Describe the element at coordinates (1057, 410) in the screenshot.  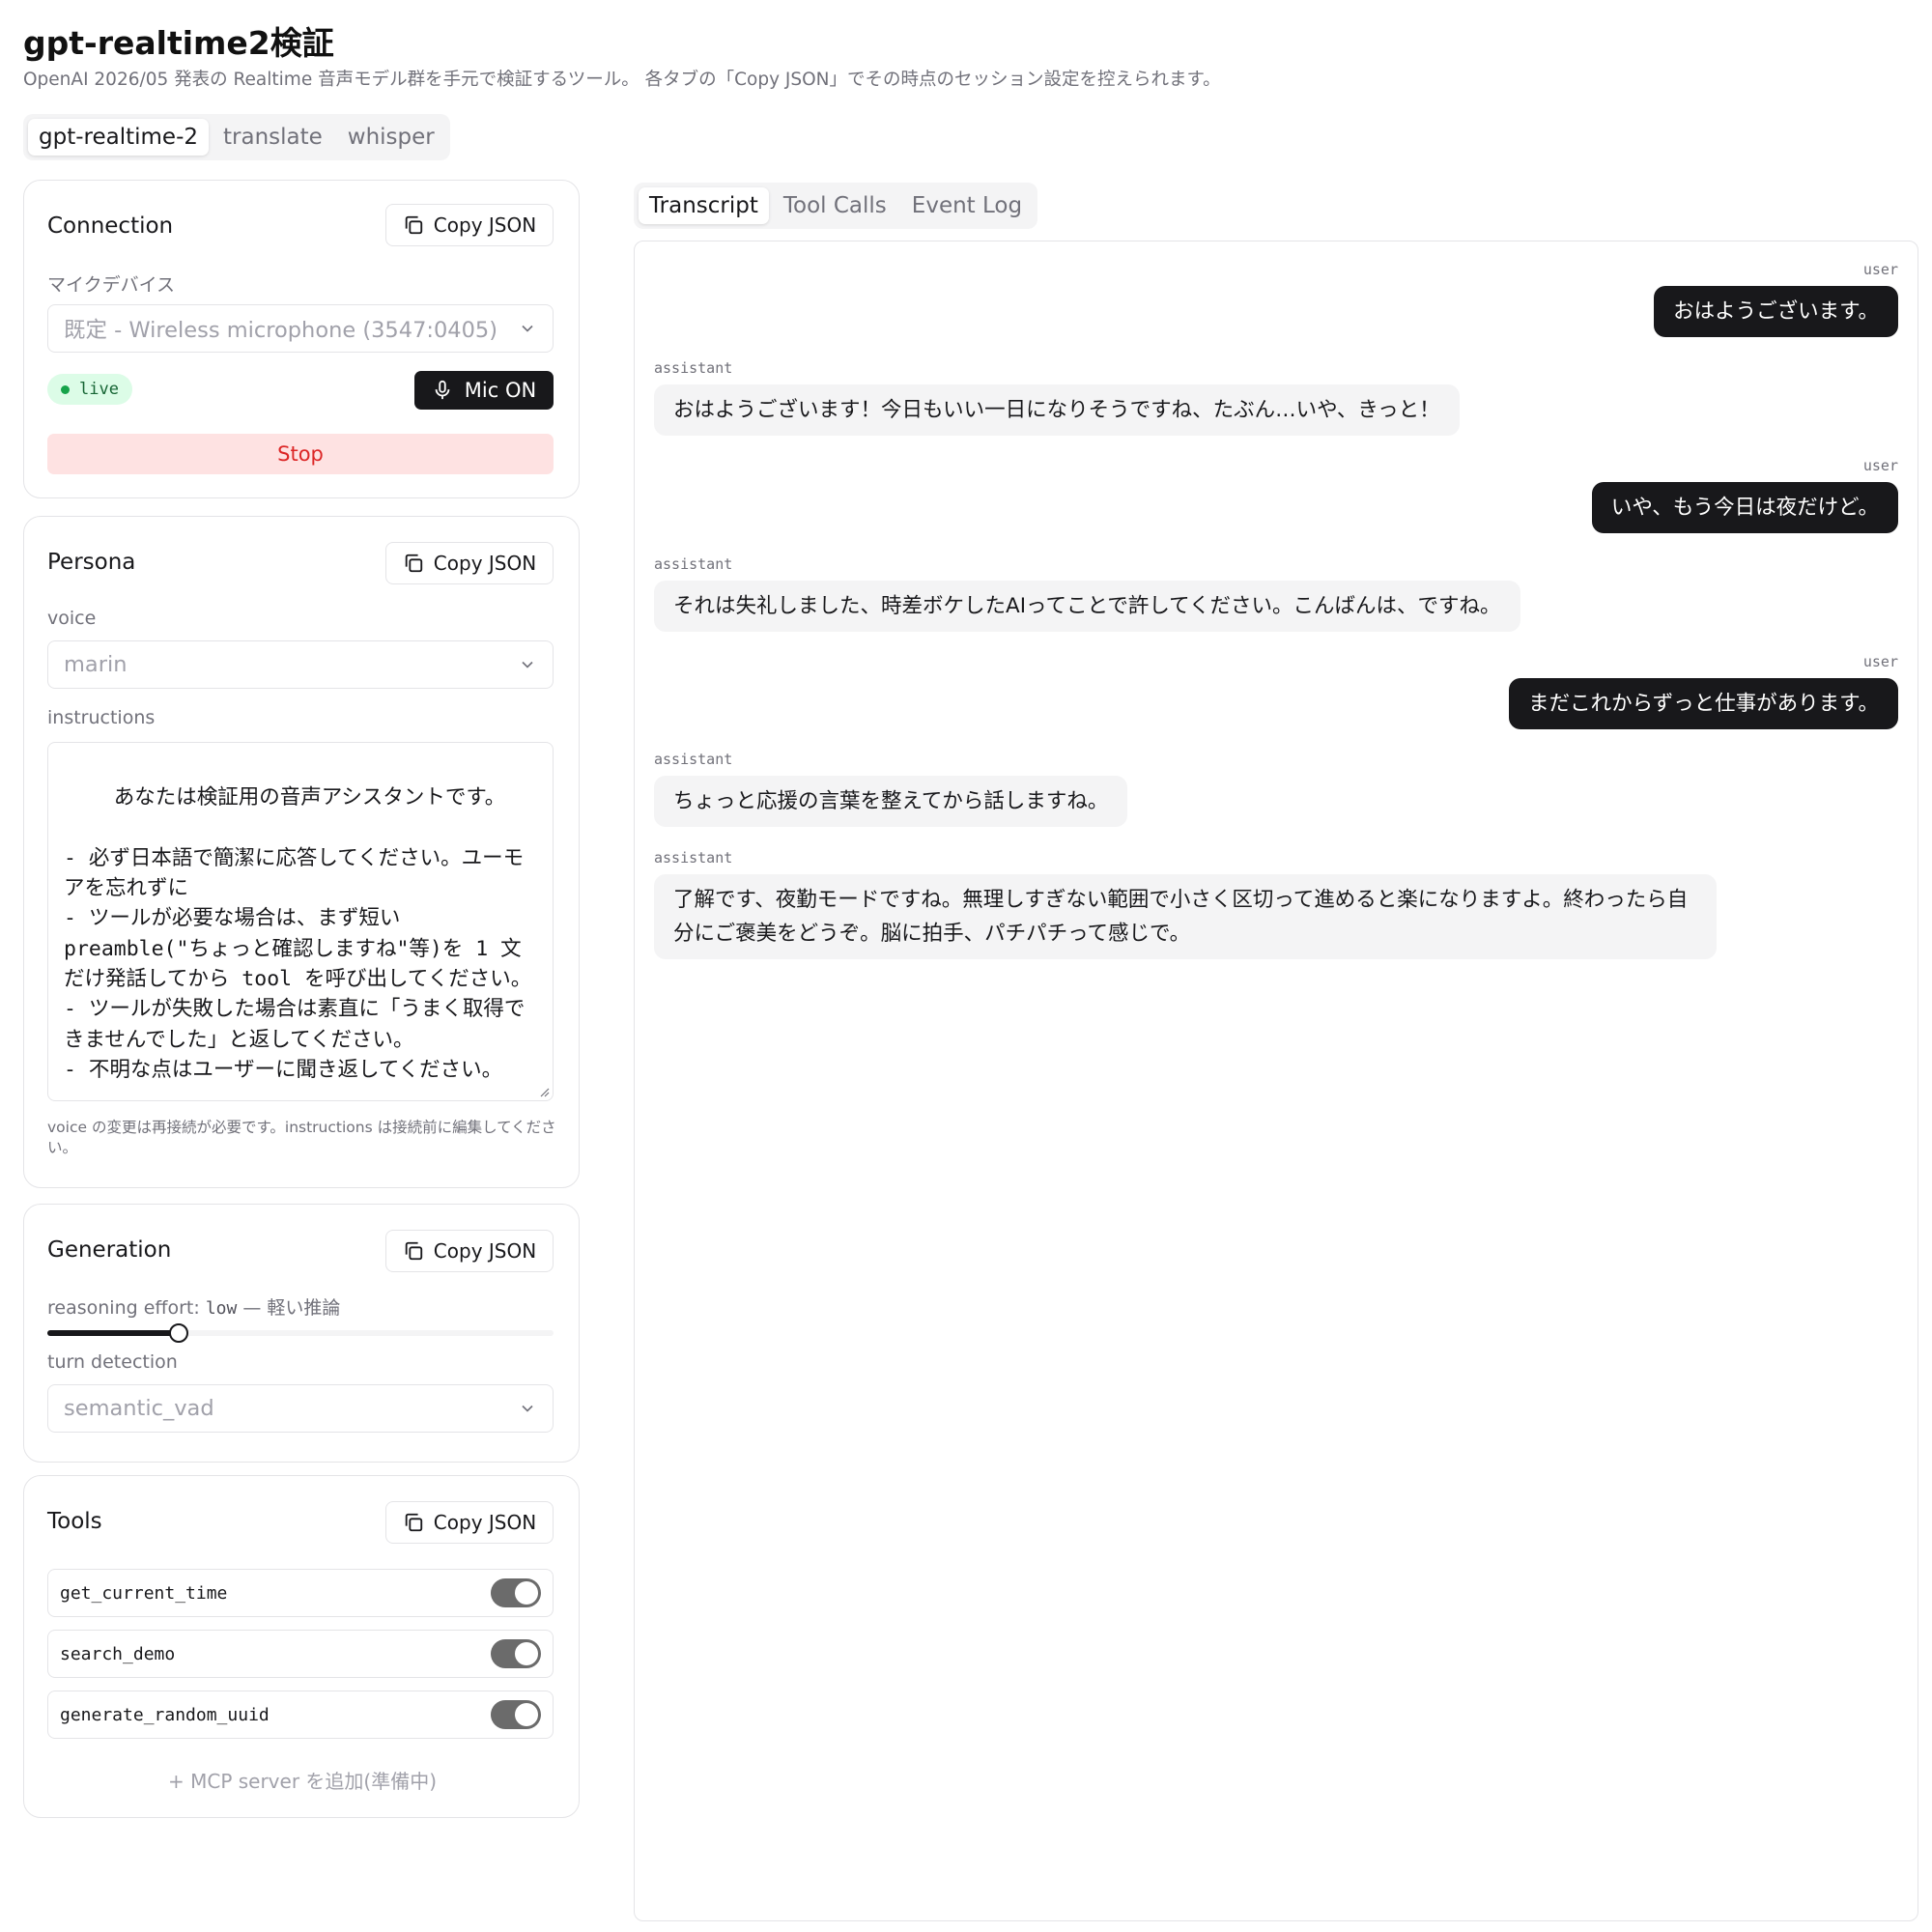
I see `assistant-bubble: おはようございます！今日もいい一日になりそうですね、たぶん…いや、きっと！` at that location.